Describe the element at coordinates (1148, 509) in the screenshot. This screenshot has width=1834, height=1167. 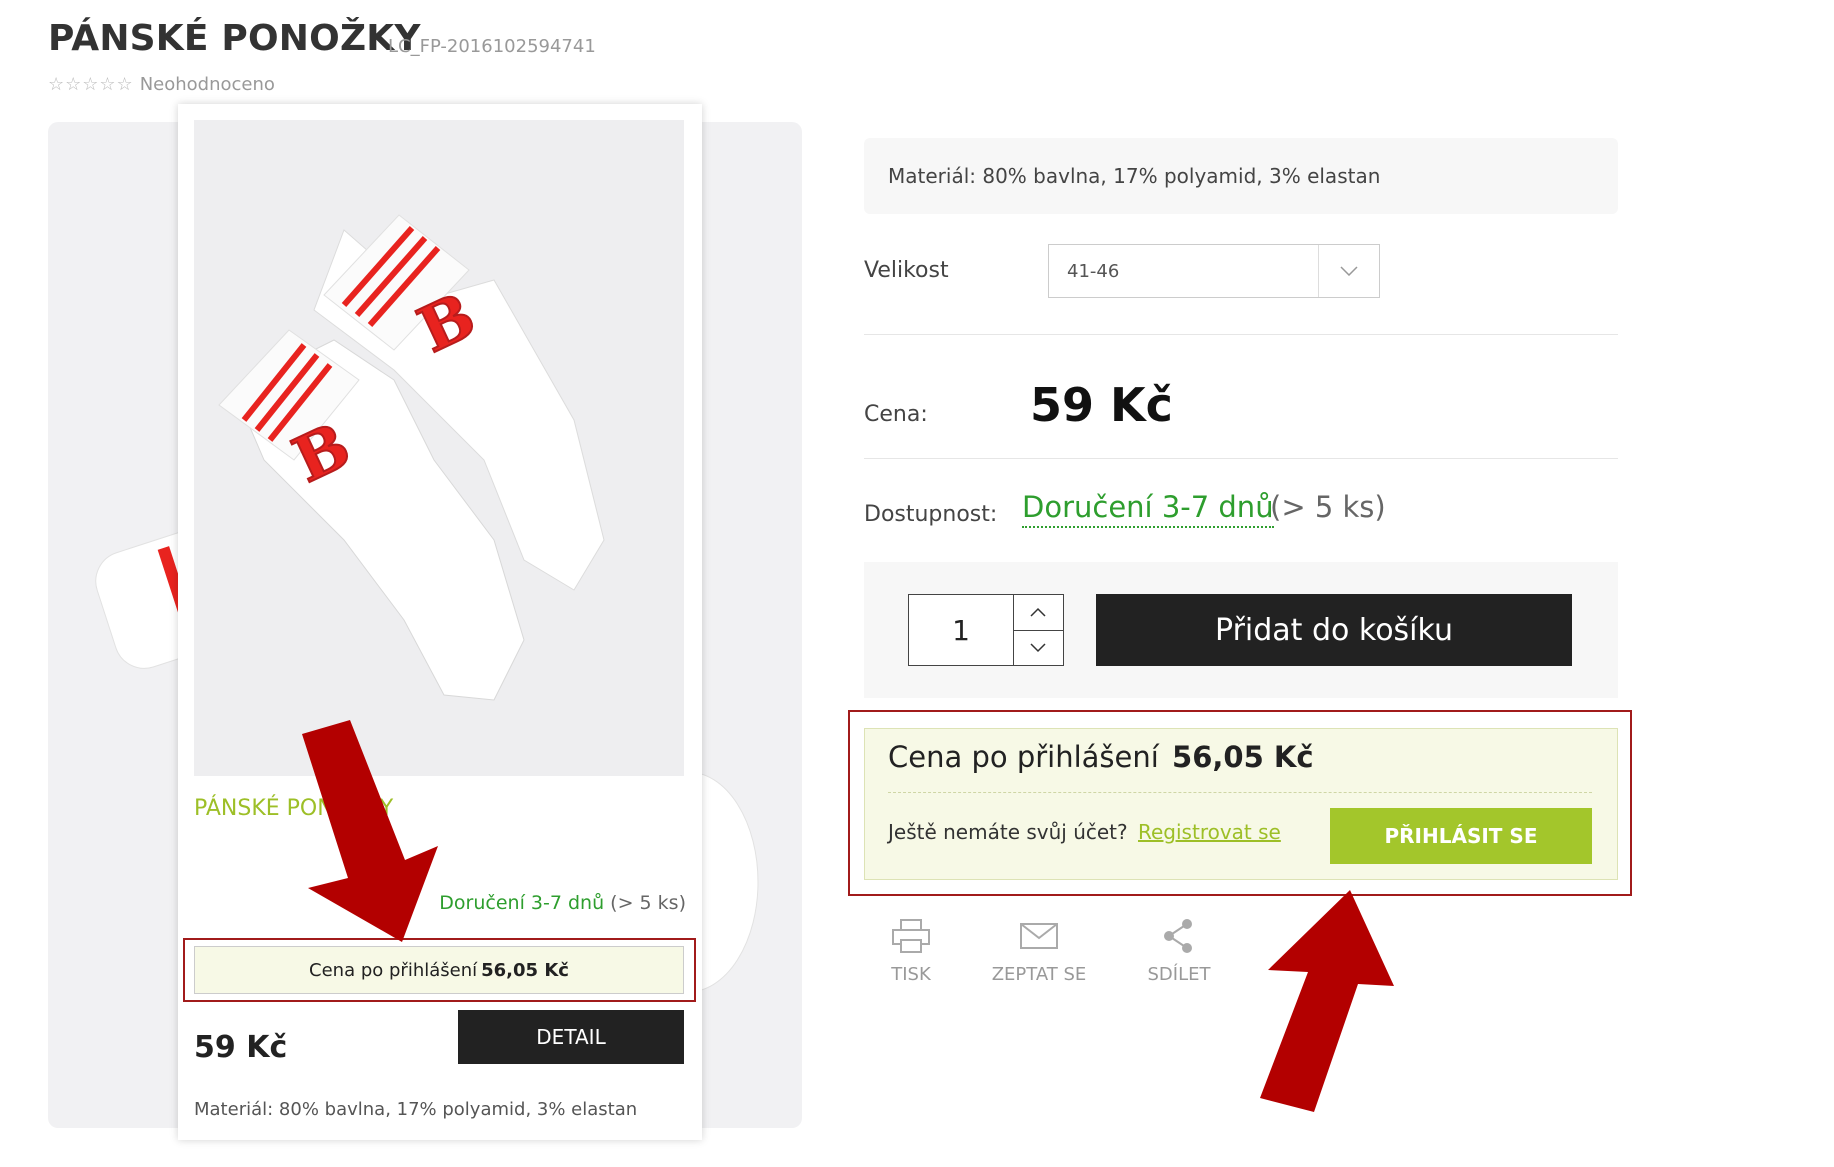
I see `availability-link: Doručení 3-7 dnů` at that location.